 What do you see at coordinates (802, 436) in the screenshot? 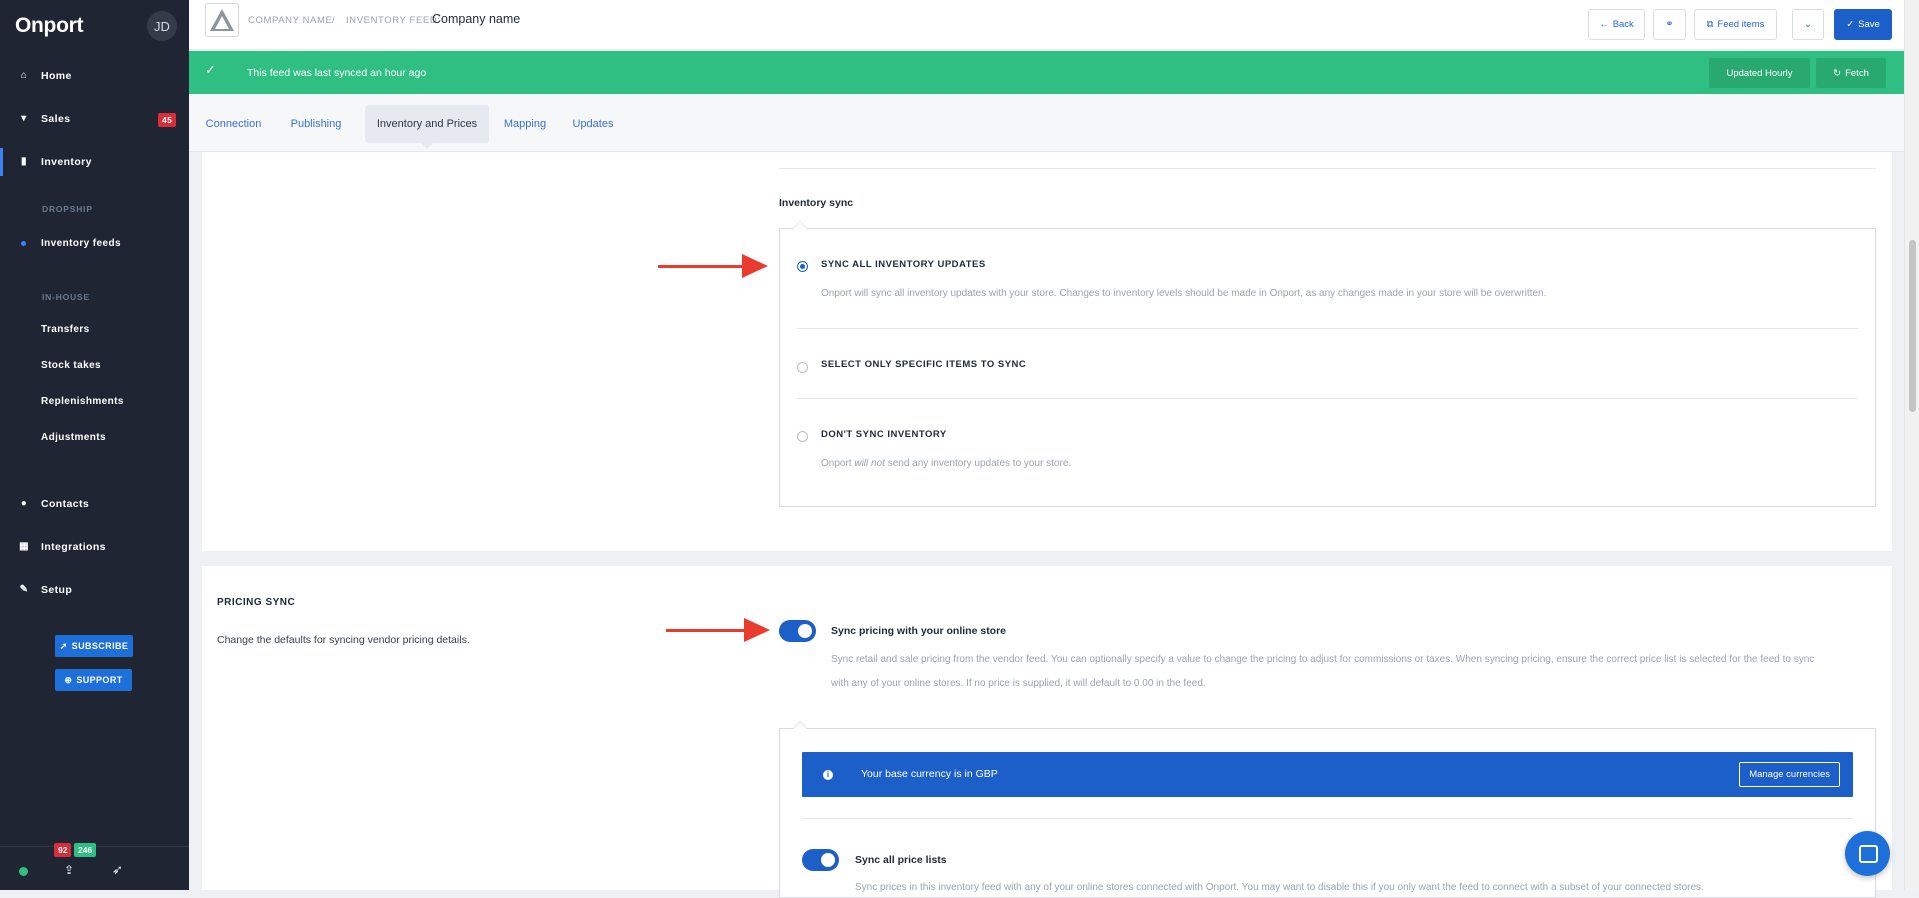
I see `radio-dont-sync` at bounding box center [802, 436].